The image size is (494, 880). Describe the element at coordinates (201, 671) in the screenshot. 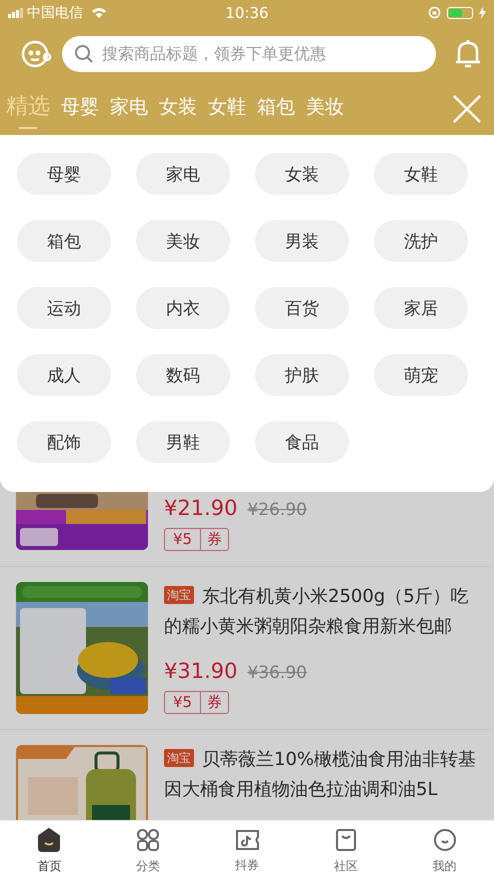

I see `product-price: ¥31.90` at that location.